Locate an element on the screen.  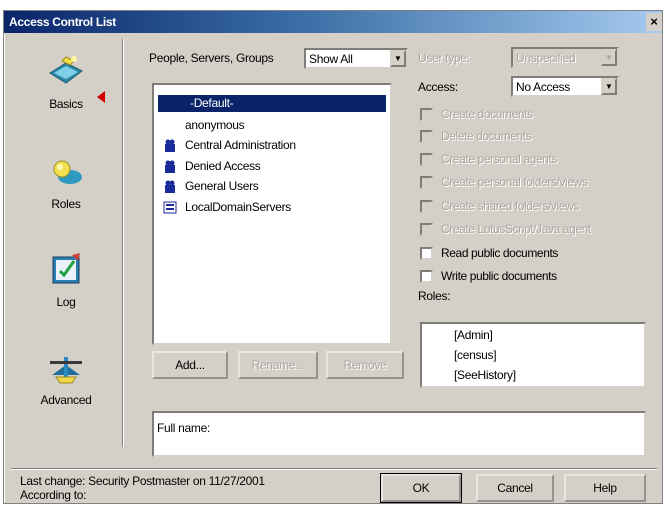
user-type-label: User type: is located at coordinates (444, 58).